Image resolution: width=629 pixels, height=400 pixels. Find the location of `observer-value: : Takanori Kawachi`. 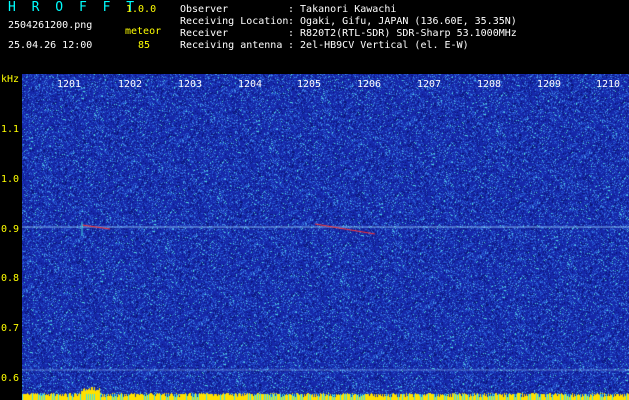

observer-value: : Takanori Kawachi is located at coordinates (342, 9).